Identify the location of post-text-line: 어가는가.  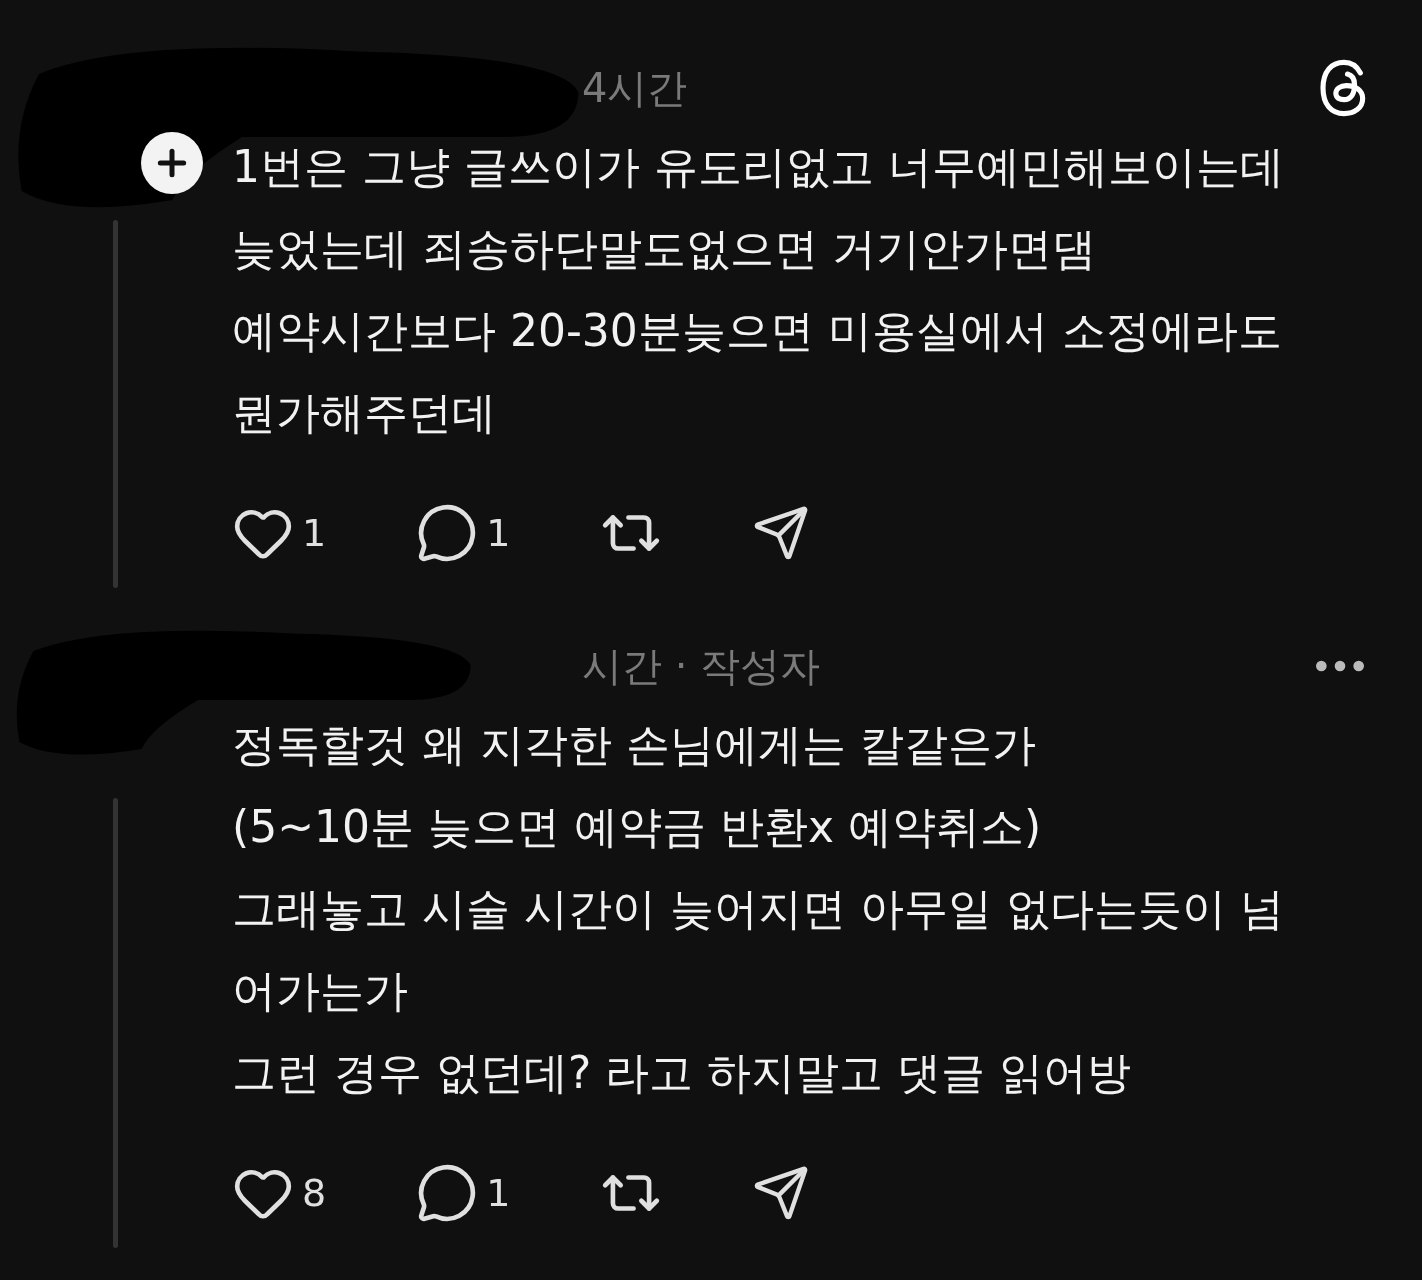
(320, 991).